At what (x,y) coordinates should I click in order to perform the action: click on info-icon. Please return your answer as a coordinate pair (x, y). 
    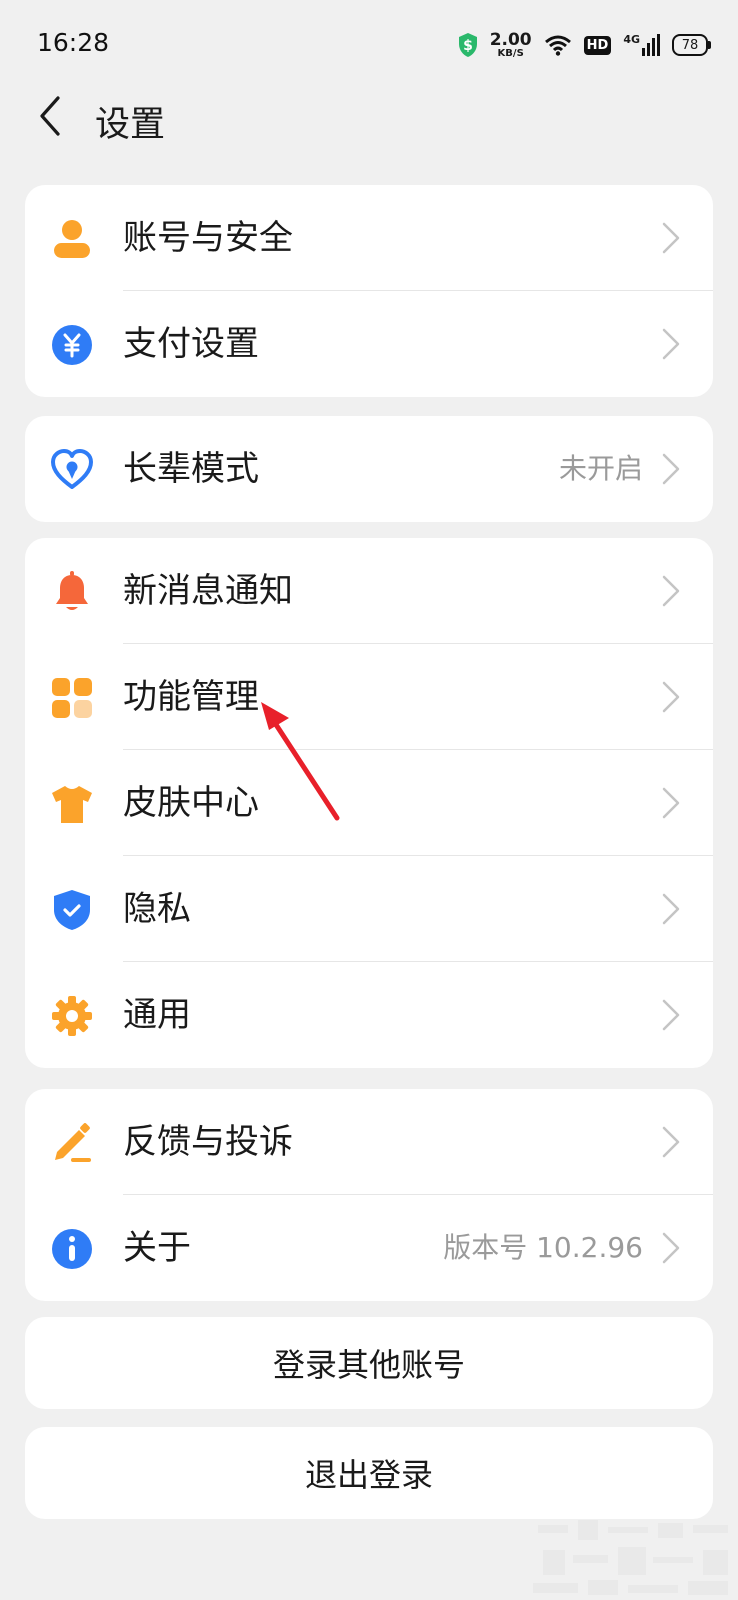
    Looking at the image, I should click on (72, 1249).